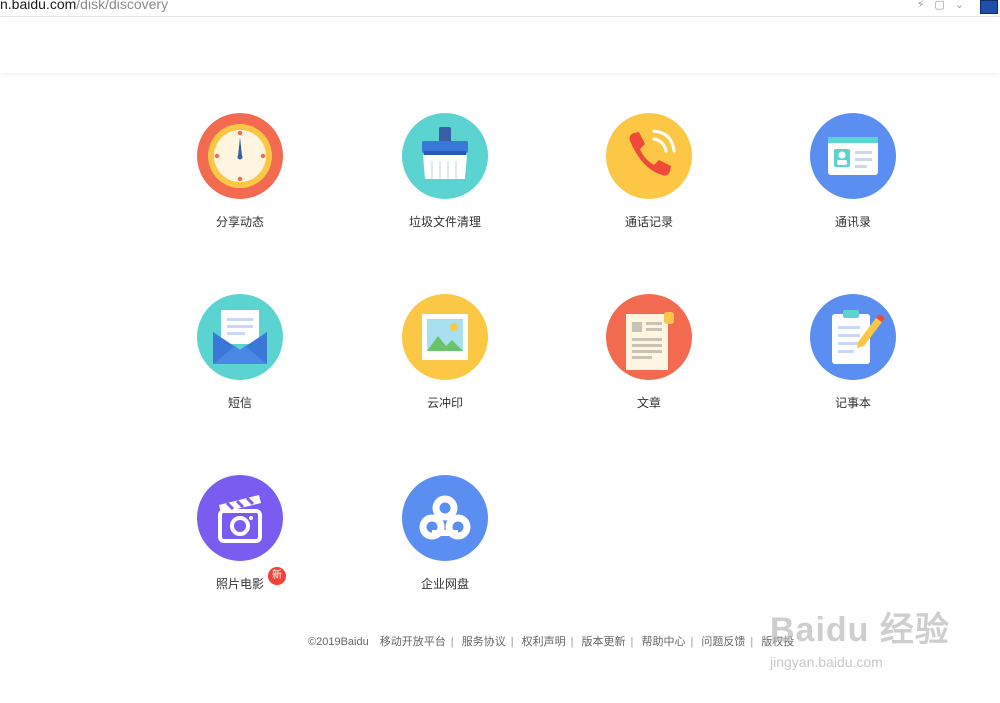  Describe the element at coordinates (239, 403) in the screenshot. I see `app-label: 短信` at that location.